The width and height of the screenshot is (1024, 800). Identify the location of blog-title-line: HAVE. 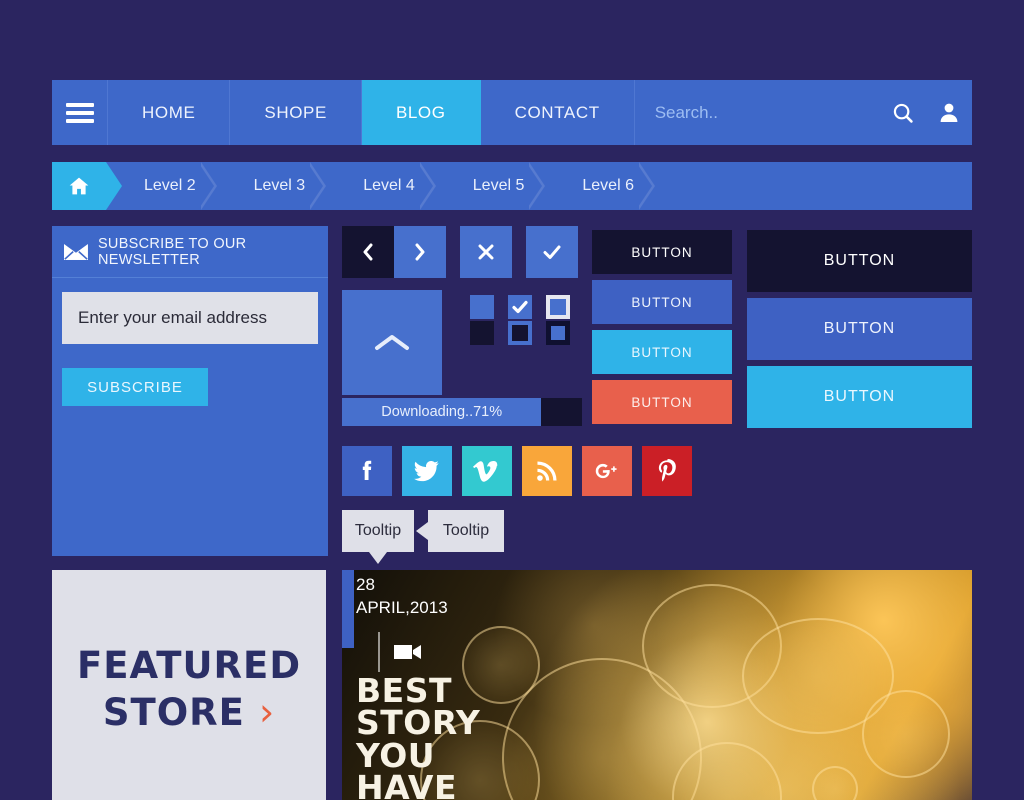
(406, 783).